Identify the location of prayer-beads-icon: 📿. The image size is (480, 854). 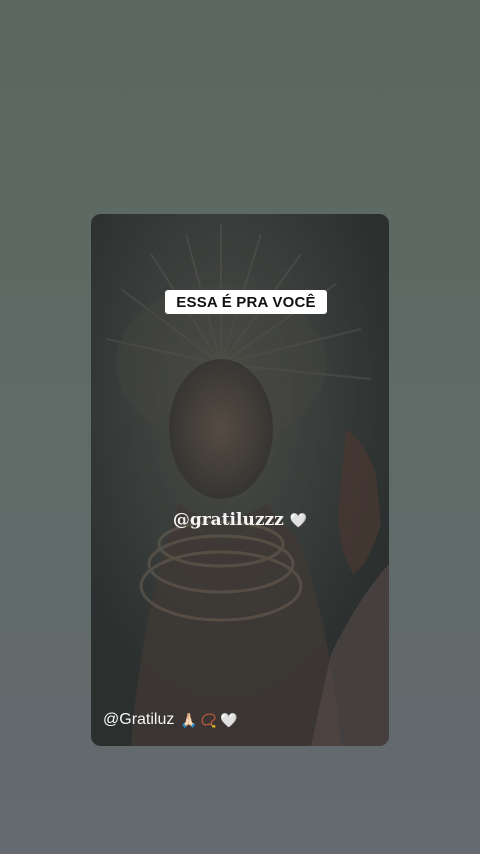
(208, 720).